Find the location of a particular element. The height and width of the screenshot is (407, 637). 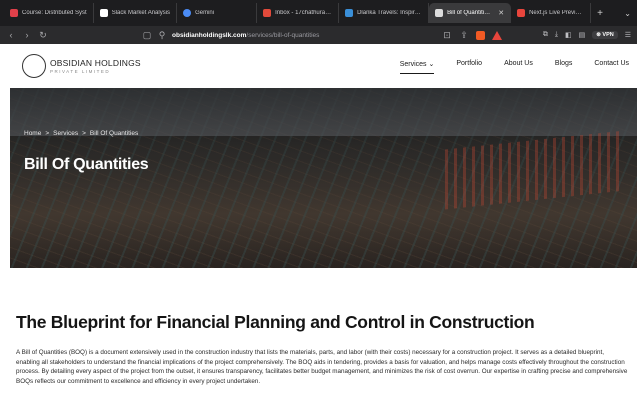

browser-tab: Gemini is located at coordinates (217, 13).